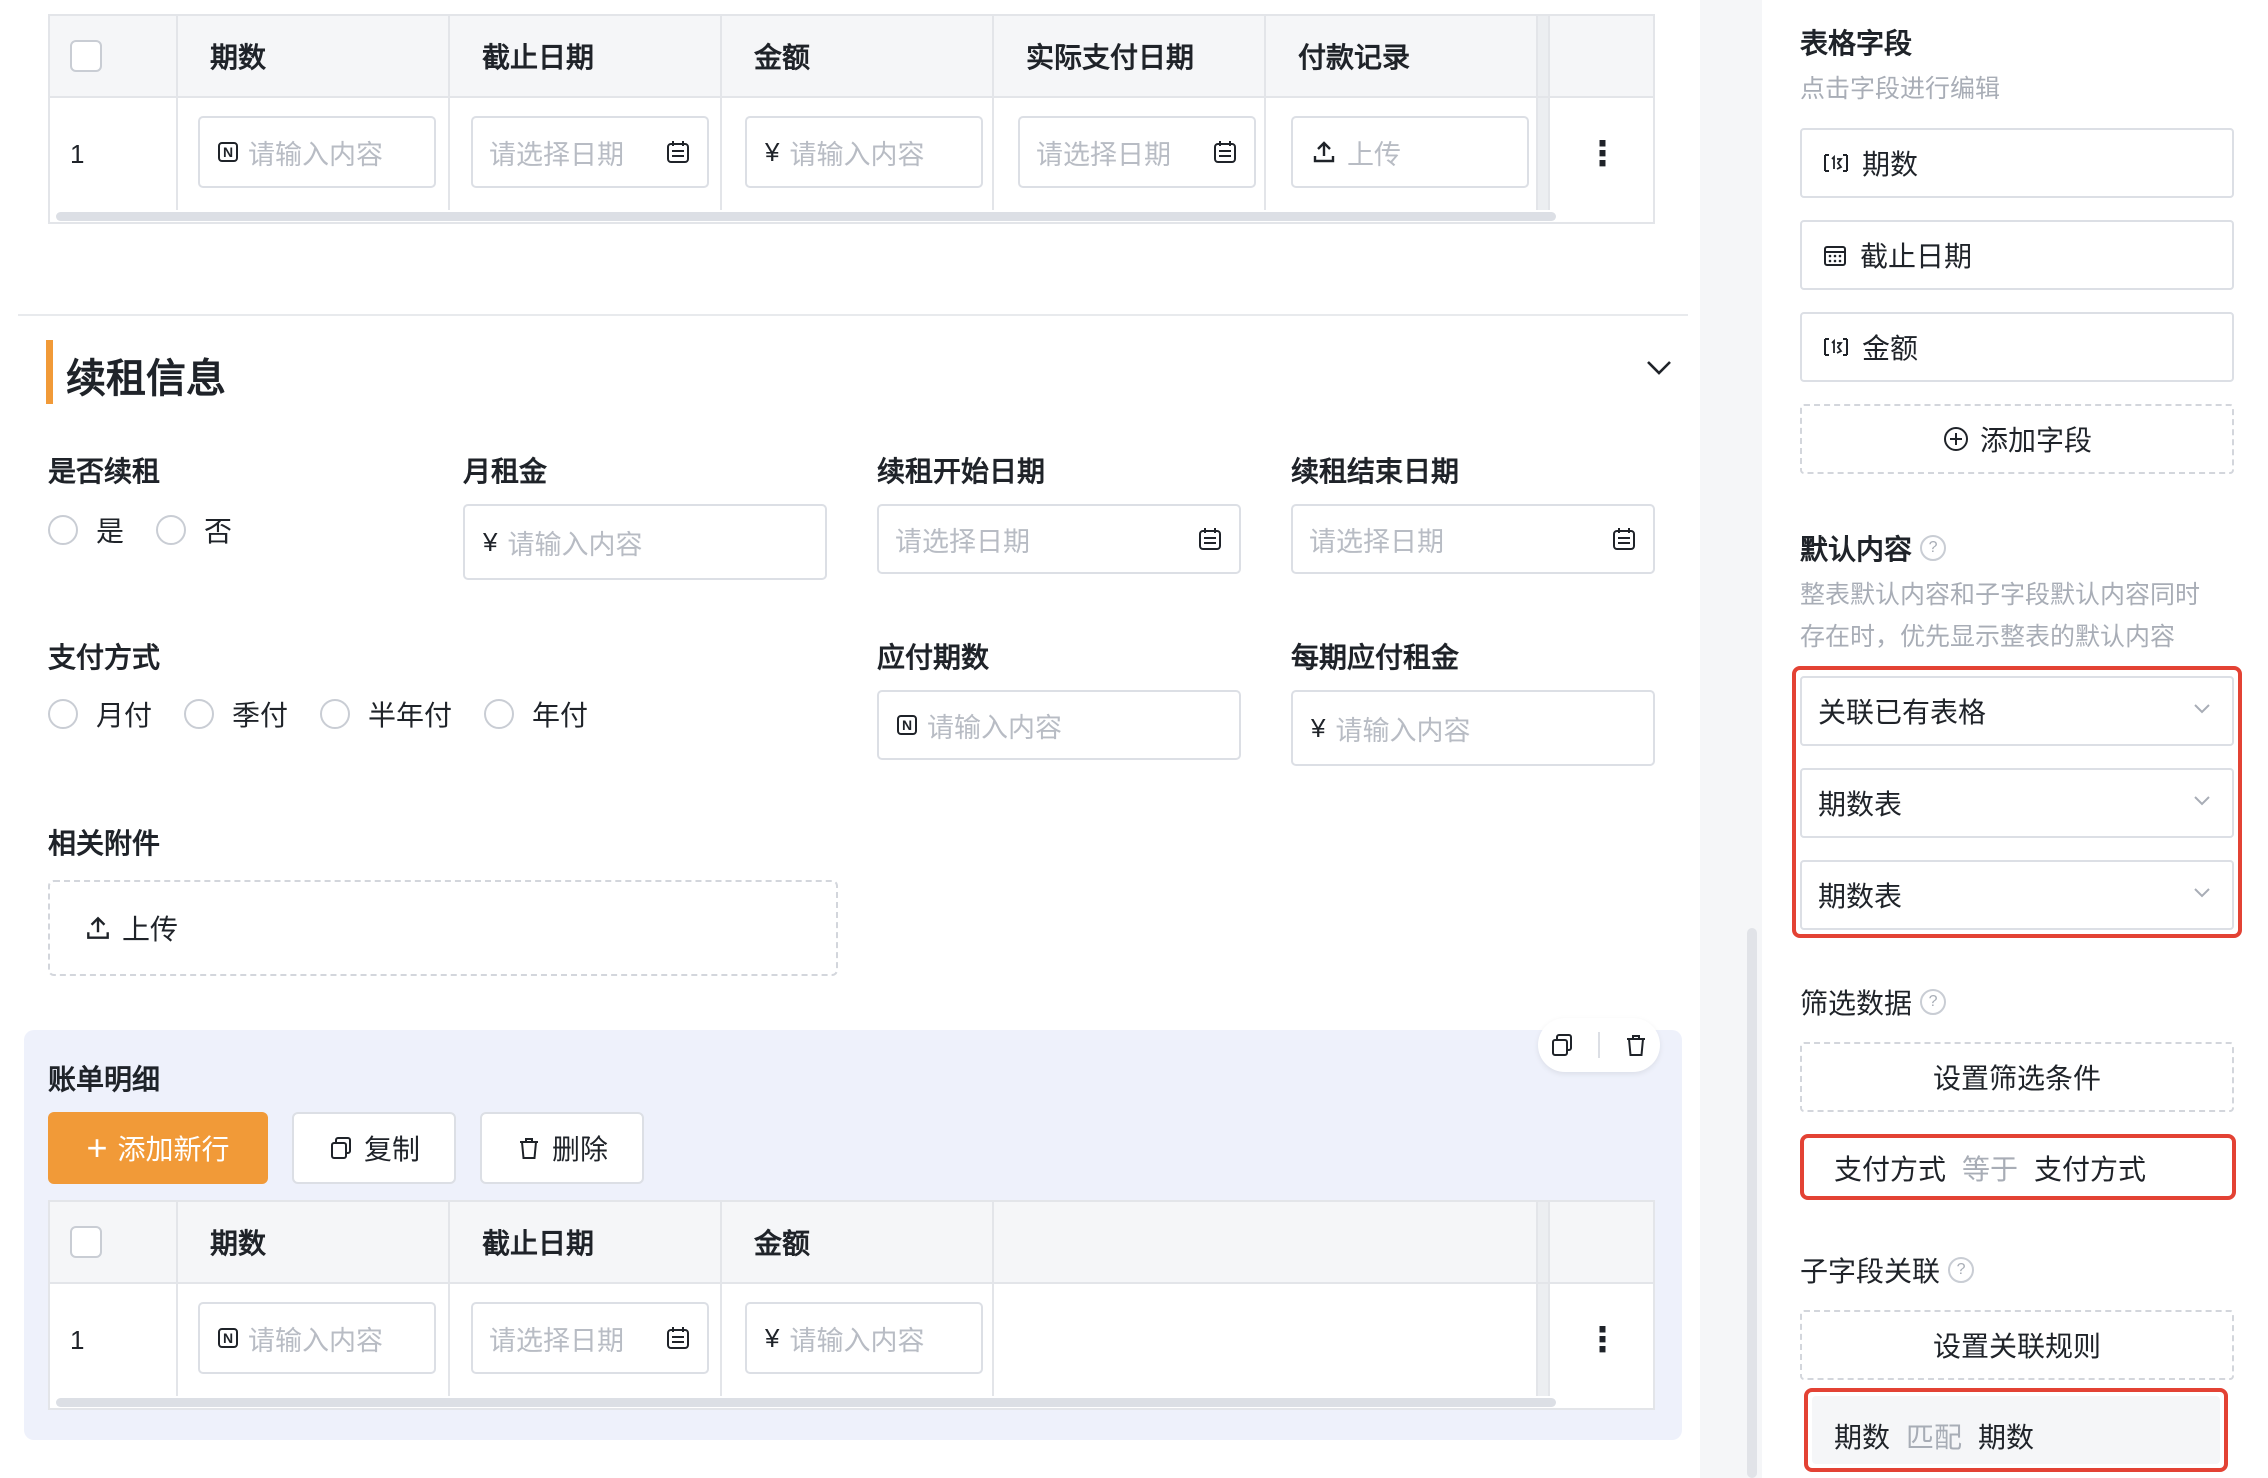 This screenshot has height=1478, width=2268. I want to click on payment-yearly-radio: 年付, so click(536, 714).